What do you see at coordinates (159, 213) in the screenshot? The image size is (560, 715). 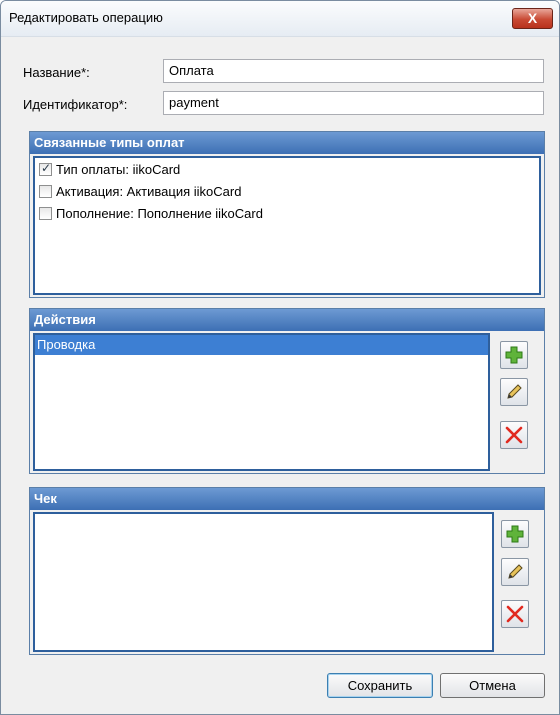 I see `payment-type-label: Пополнение: Пополнение iikoCard` at bounding box center [159, 213].